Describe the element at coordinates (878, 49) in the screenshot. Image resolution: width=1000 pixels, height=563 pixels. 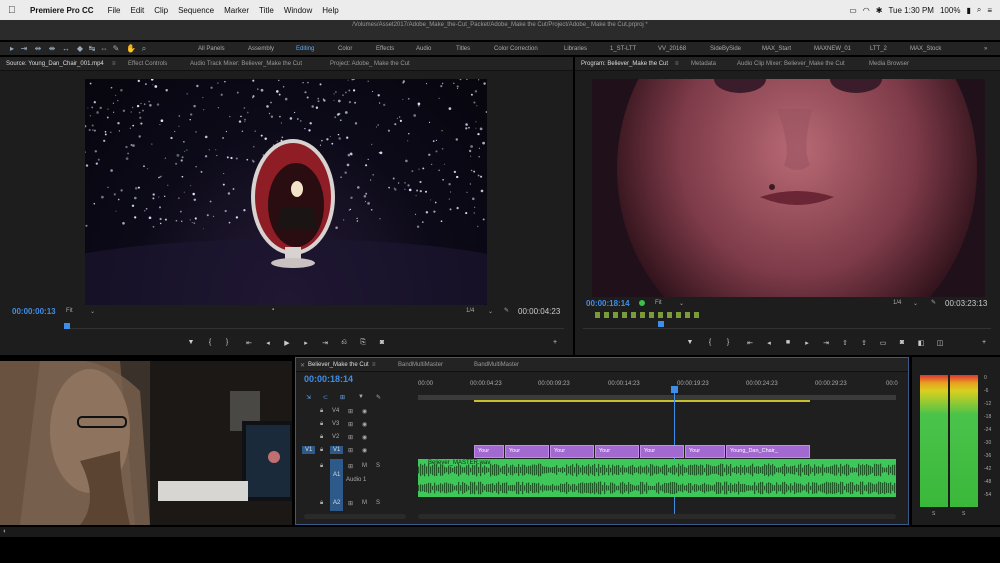
I see `workspace-ltt2: LTT_2` at that location.